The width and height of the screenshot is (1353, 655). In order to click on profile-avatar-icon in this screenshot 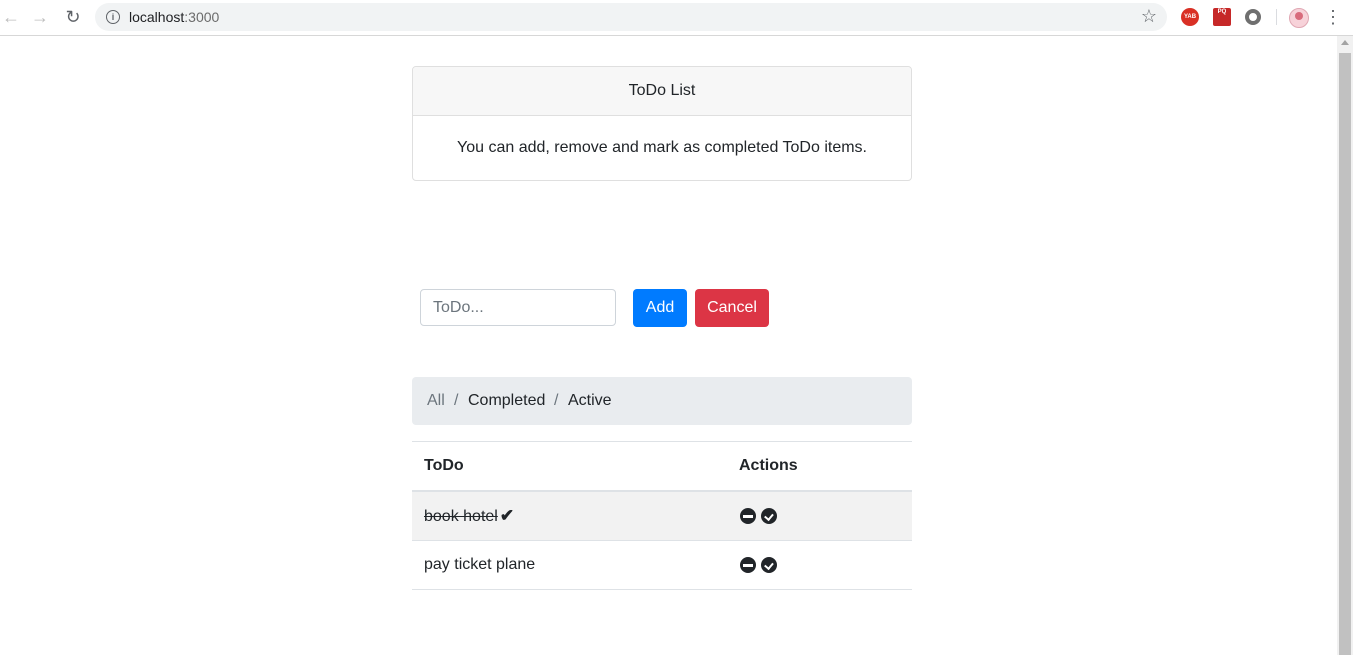, I will do `click(1299, 18)`.